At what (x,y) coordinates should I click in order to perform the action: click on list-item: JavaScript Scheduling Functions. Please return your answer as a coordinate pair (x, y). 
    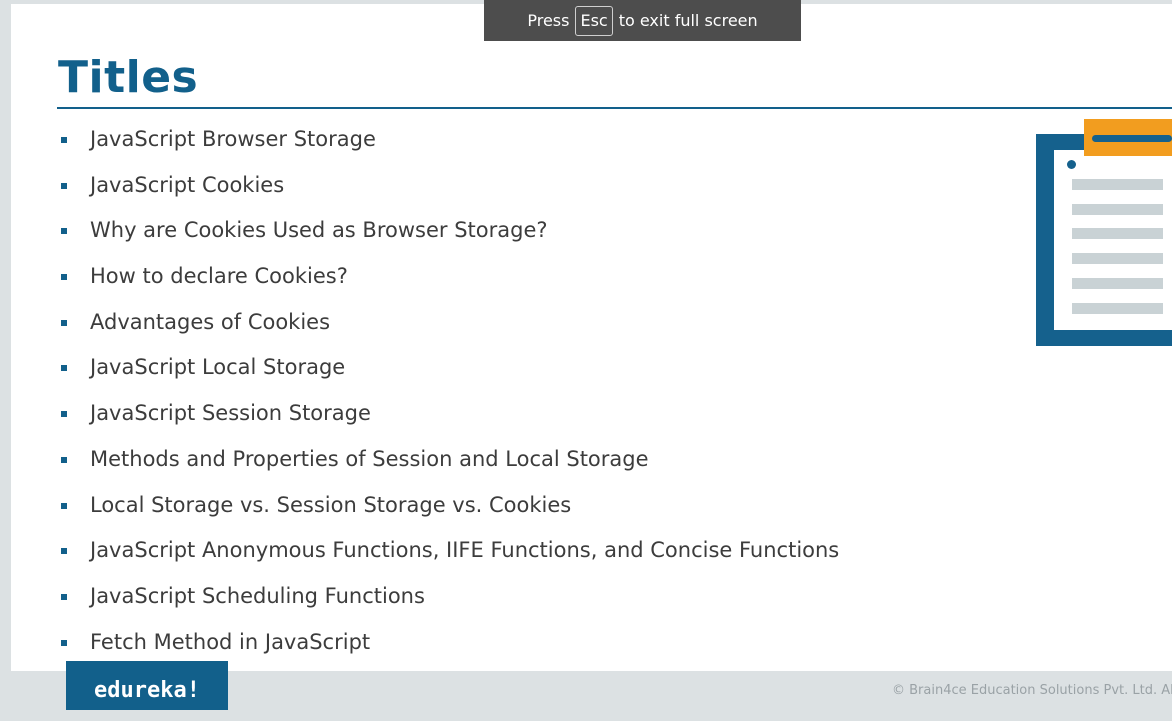
    Looking at the image, I should click on (449, 597).